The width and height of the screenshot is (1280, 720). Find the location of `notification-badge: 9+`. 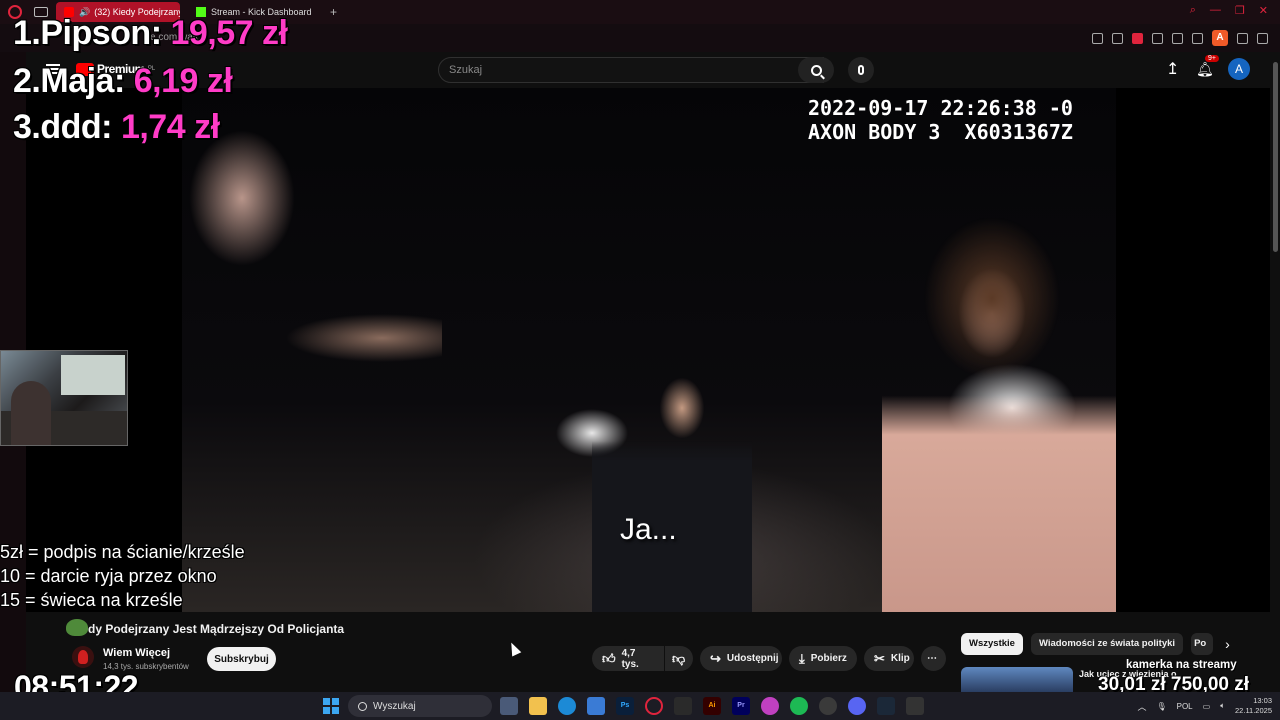

notification-badge: 9+ is located at coordinates (1212, 58).